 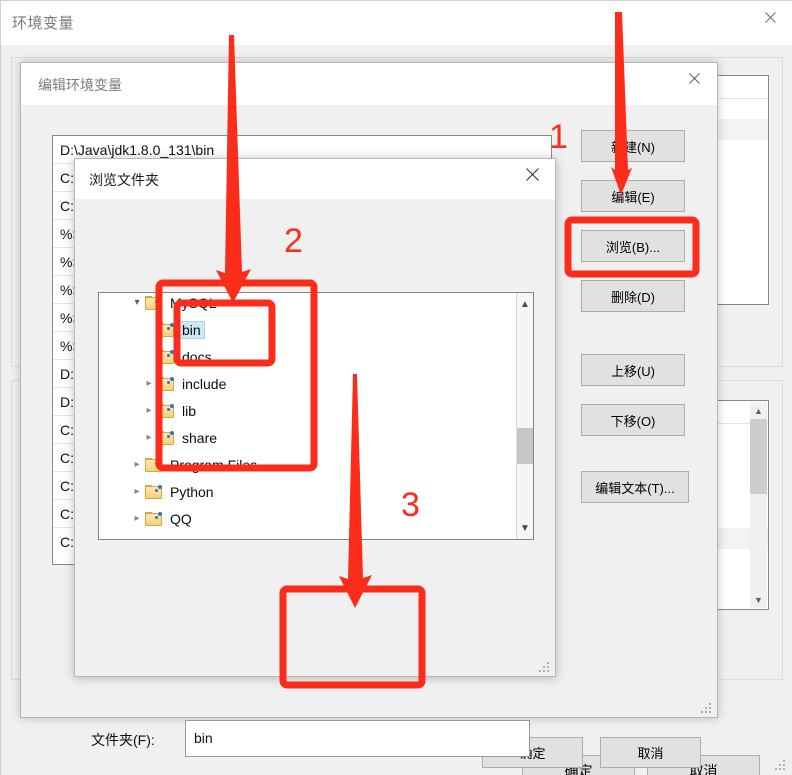 What do you see at coordinates (223, 539) in the screenshot?
I see `tree-item-label: SolidWorks 2019` at bounding box center [223, 539].